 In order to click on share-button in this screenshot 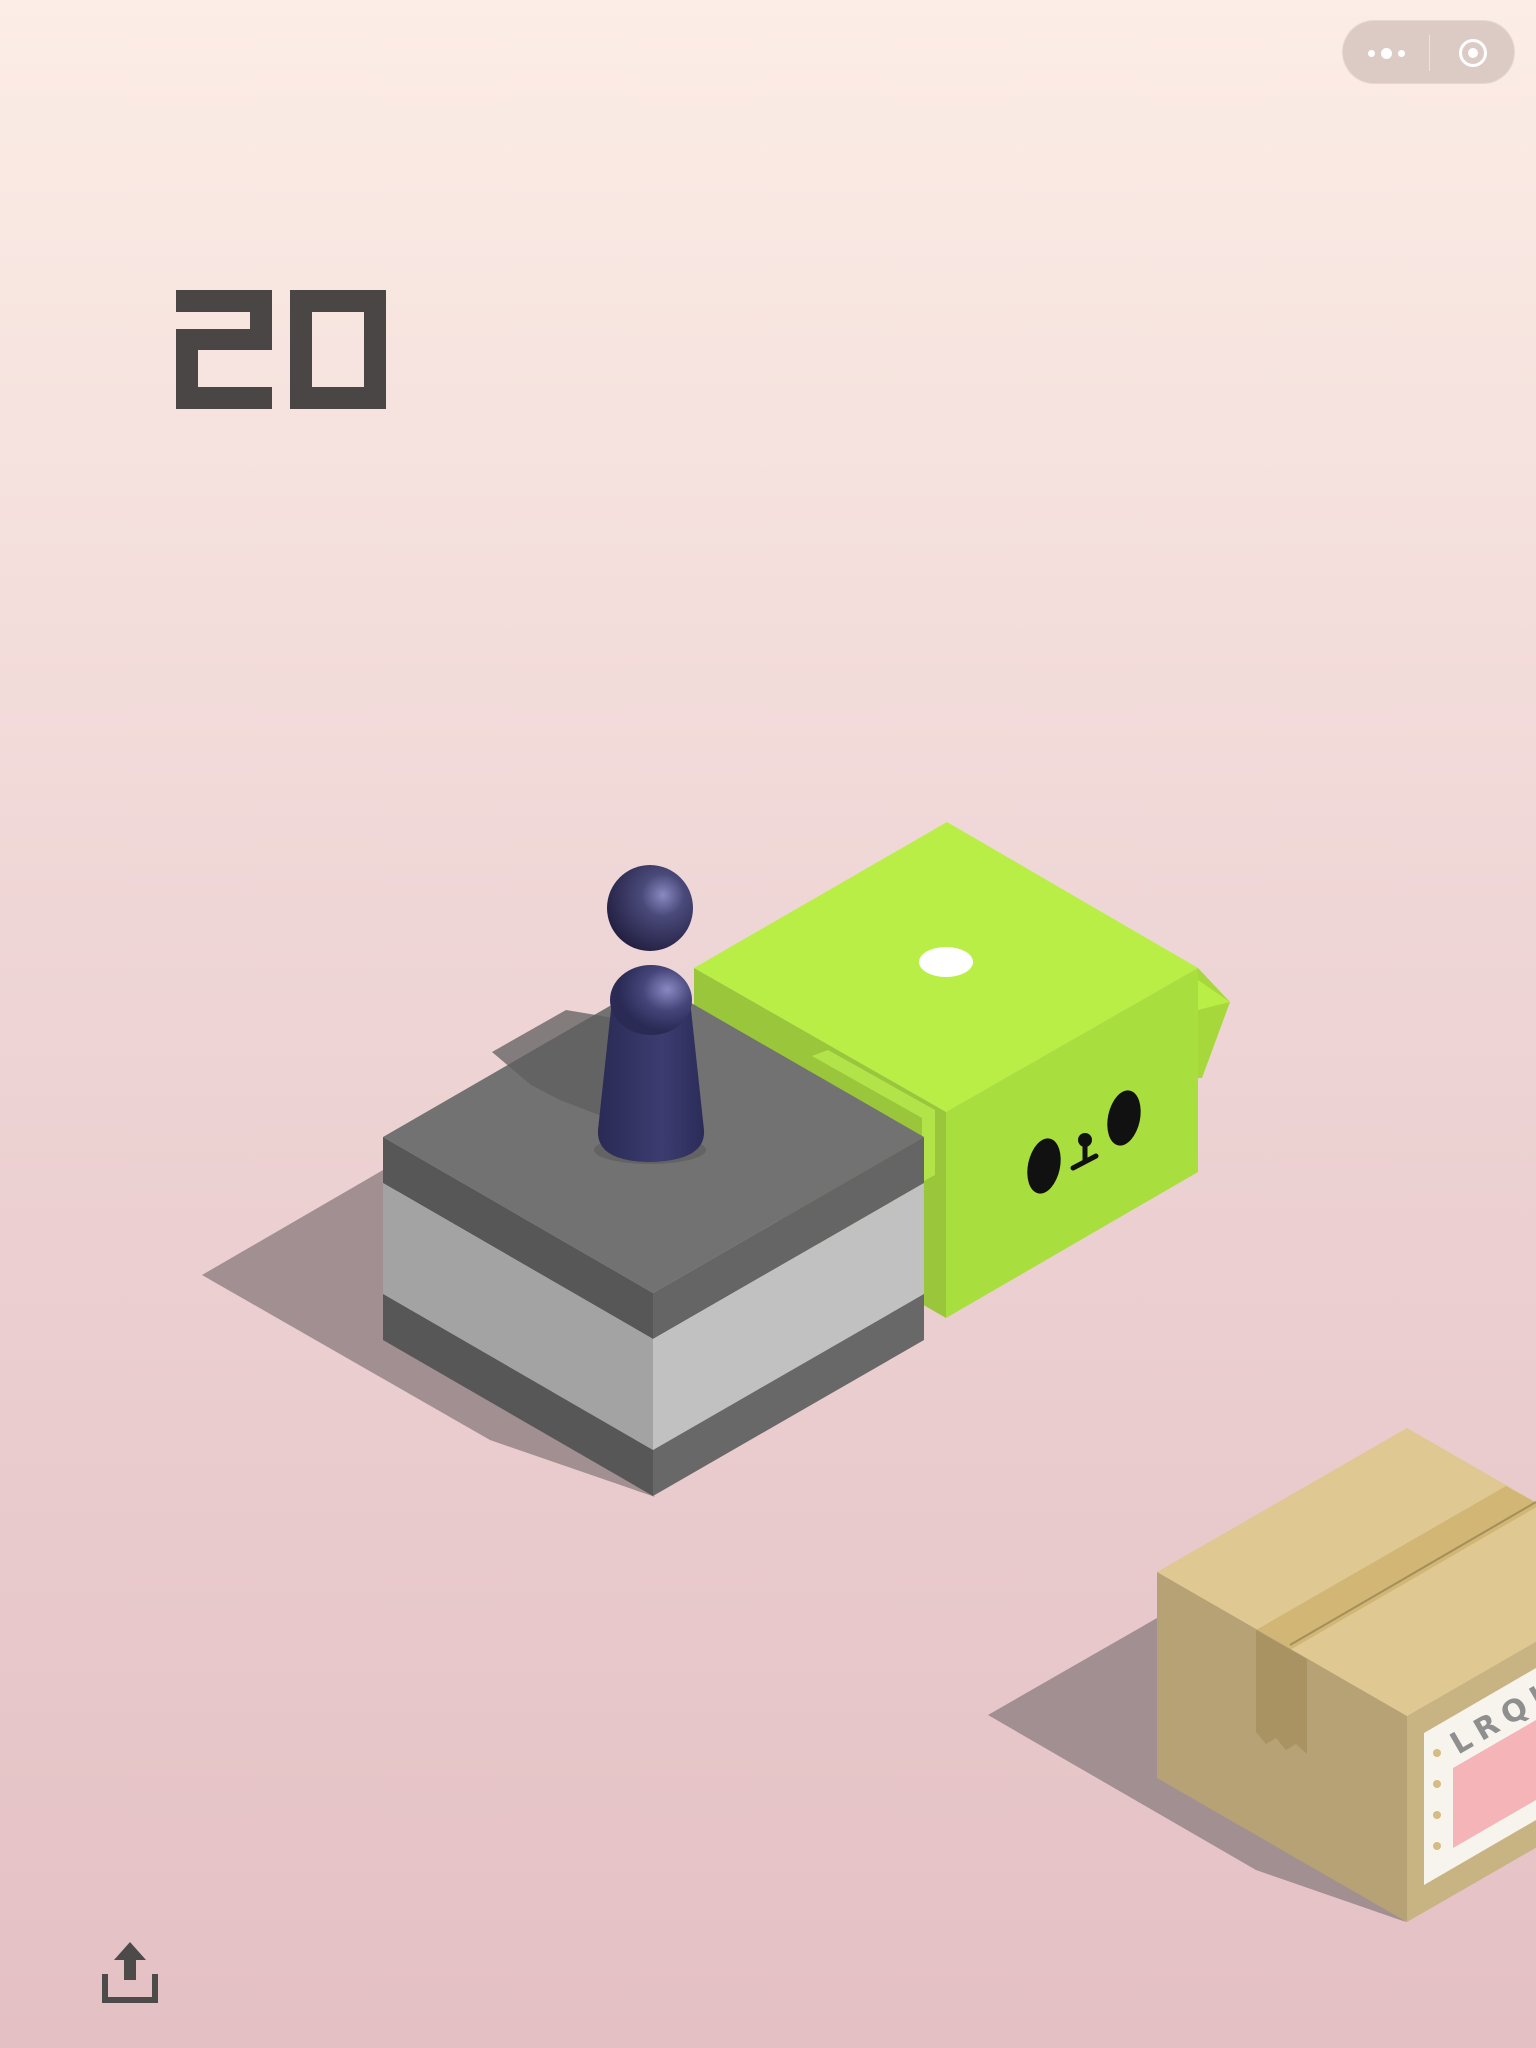, I will do `click(130, 1971)`.